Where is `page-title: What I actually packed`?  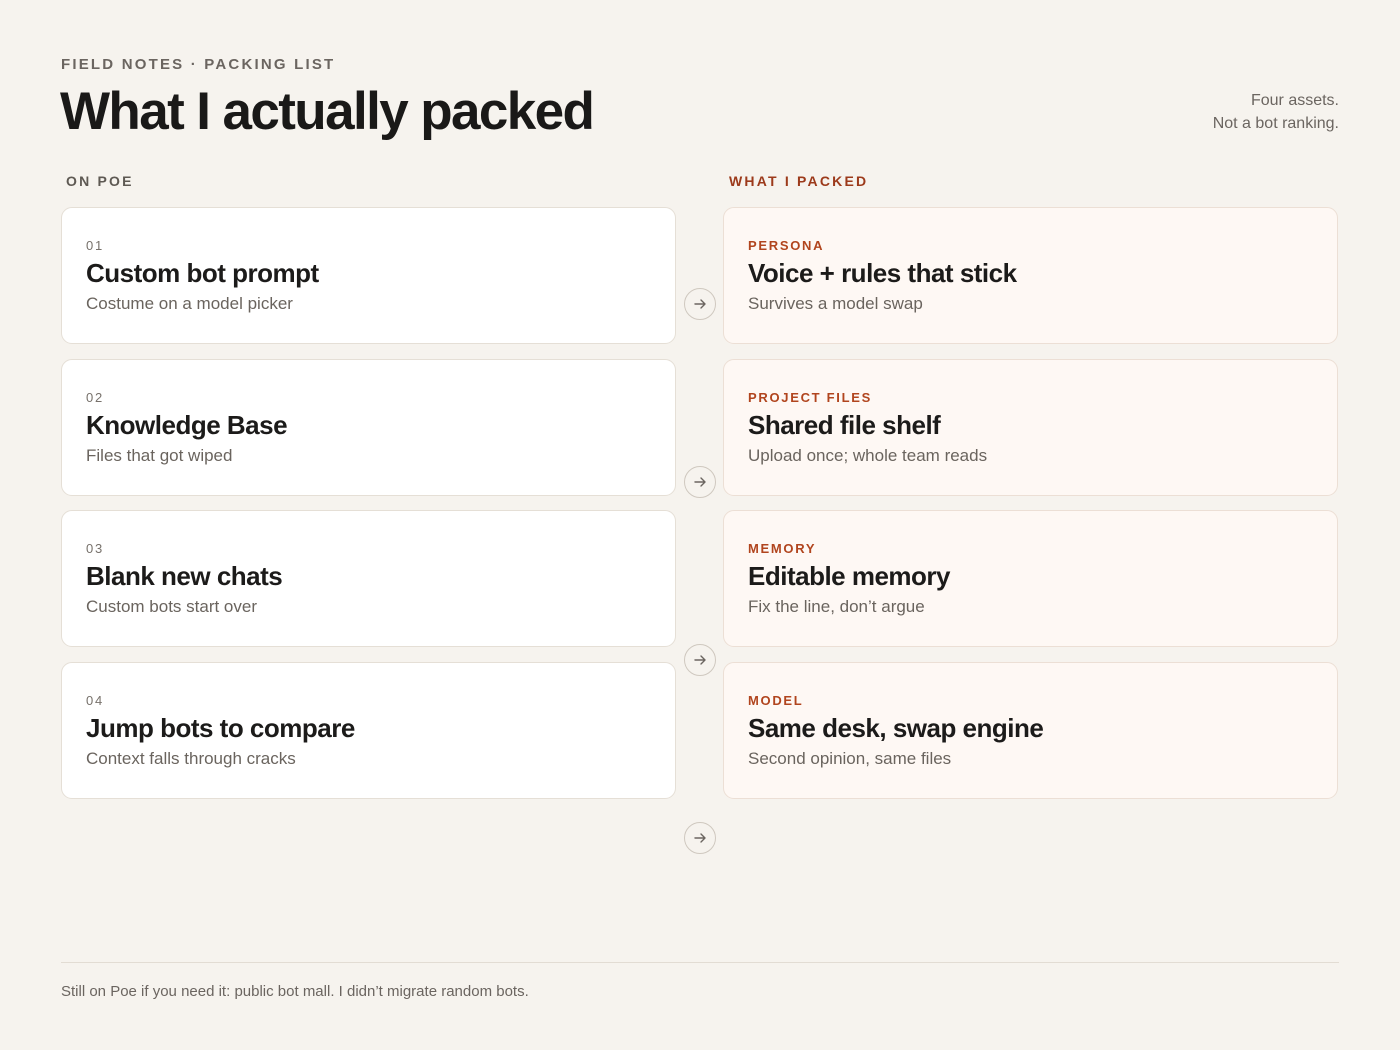 page-title: What I actually packed is located at coordinates (327, 111).